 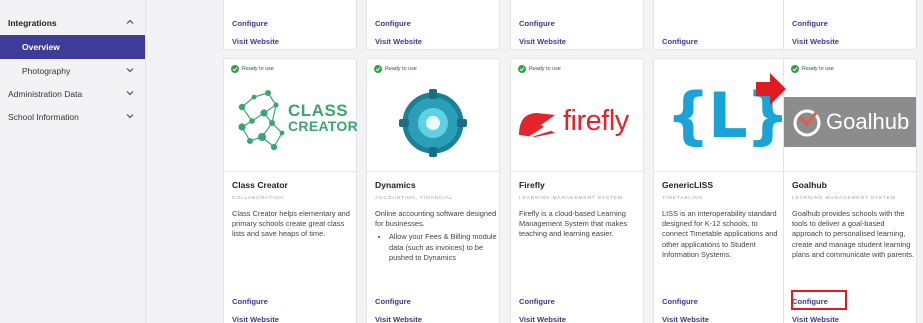 I want to click on card-category: COLLABORATION, so click(x=258, y=198).